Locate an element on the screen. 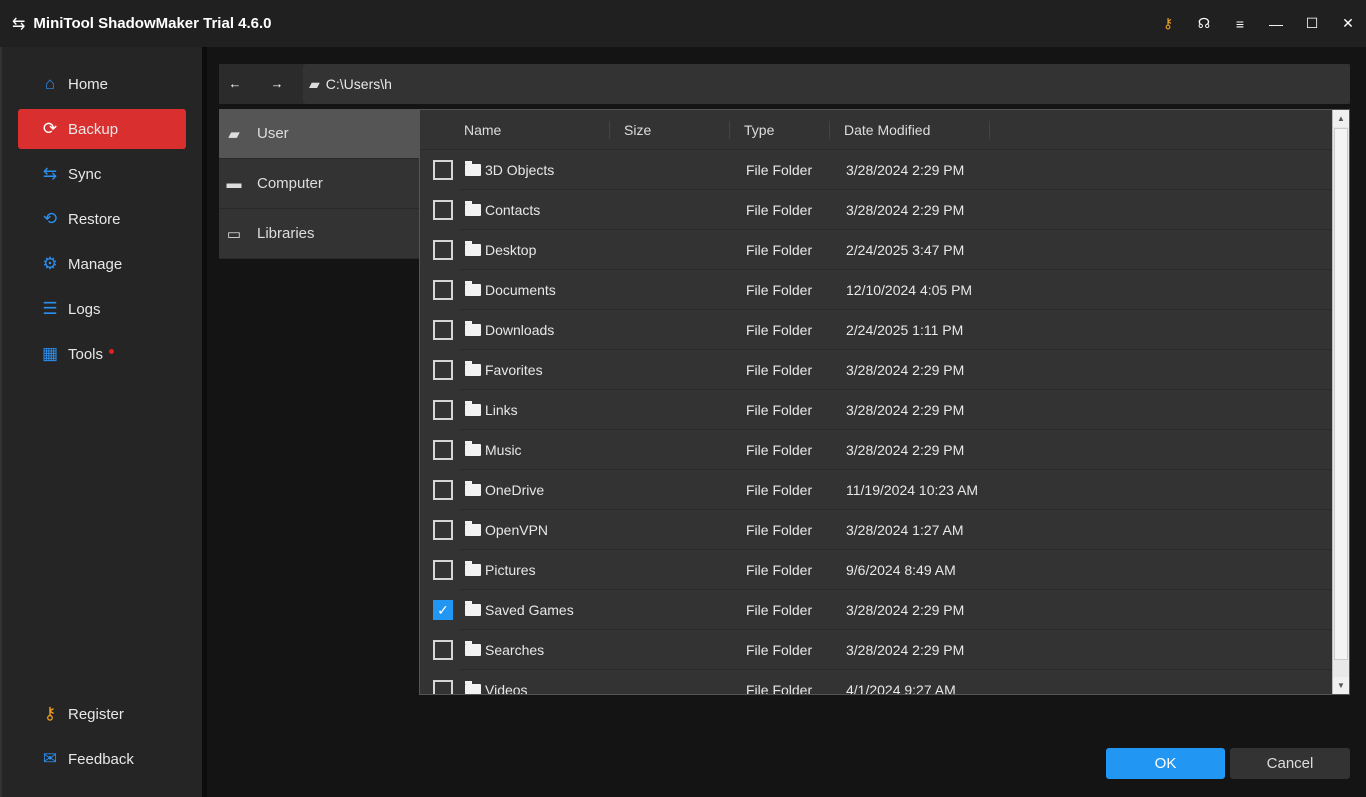 The width and height of the screenshot is (1366, 797). folder-icon: ▭ is located at coordinates (234, 234).